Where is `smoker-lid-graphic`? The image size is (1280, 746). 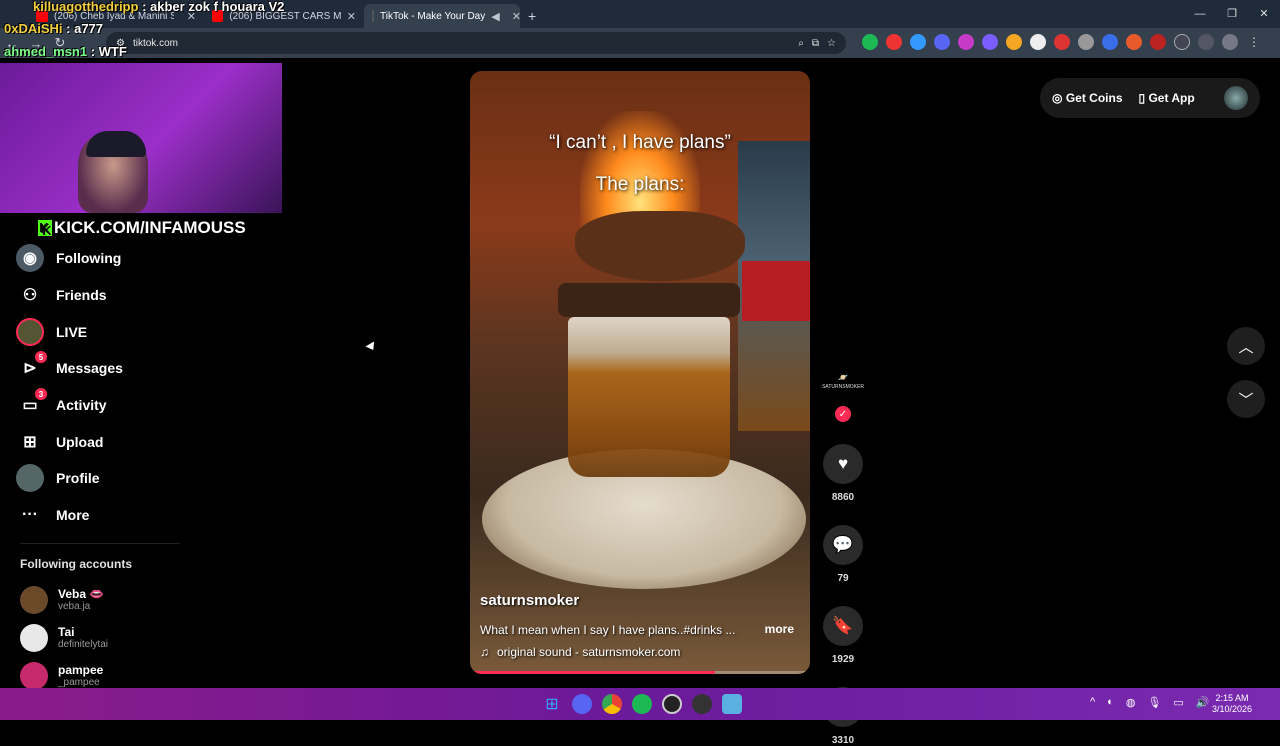
smoker-lid-graphic is located at coordinates (649, 300).